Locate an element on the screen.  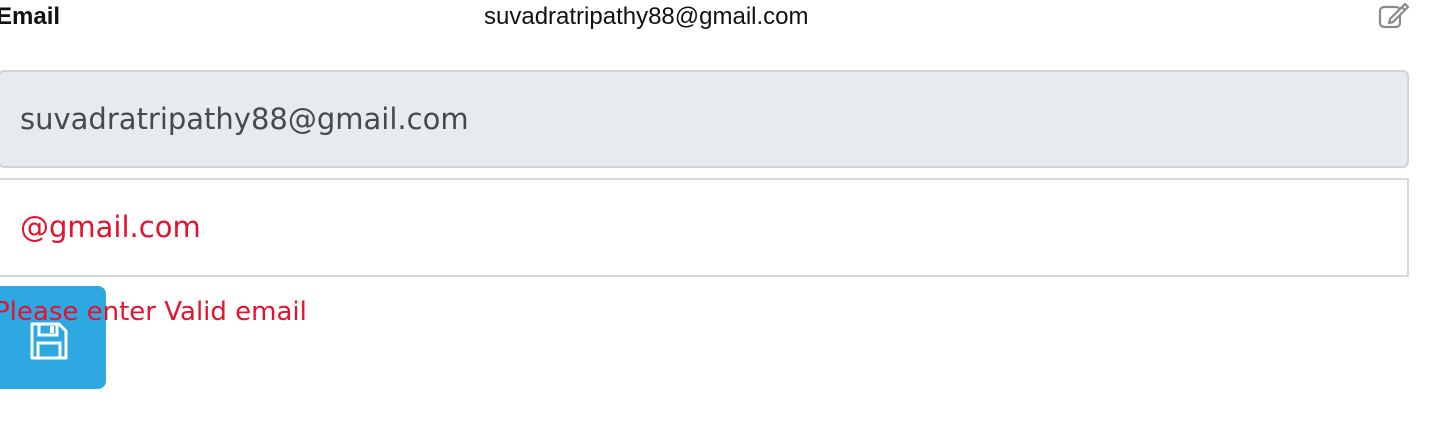
email-label: Email is located at coordinates (30, 16).